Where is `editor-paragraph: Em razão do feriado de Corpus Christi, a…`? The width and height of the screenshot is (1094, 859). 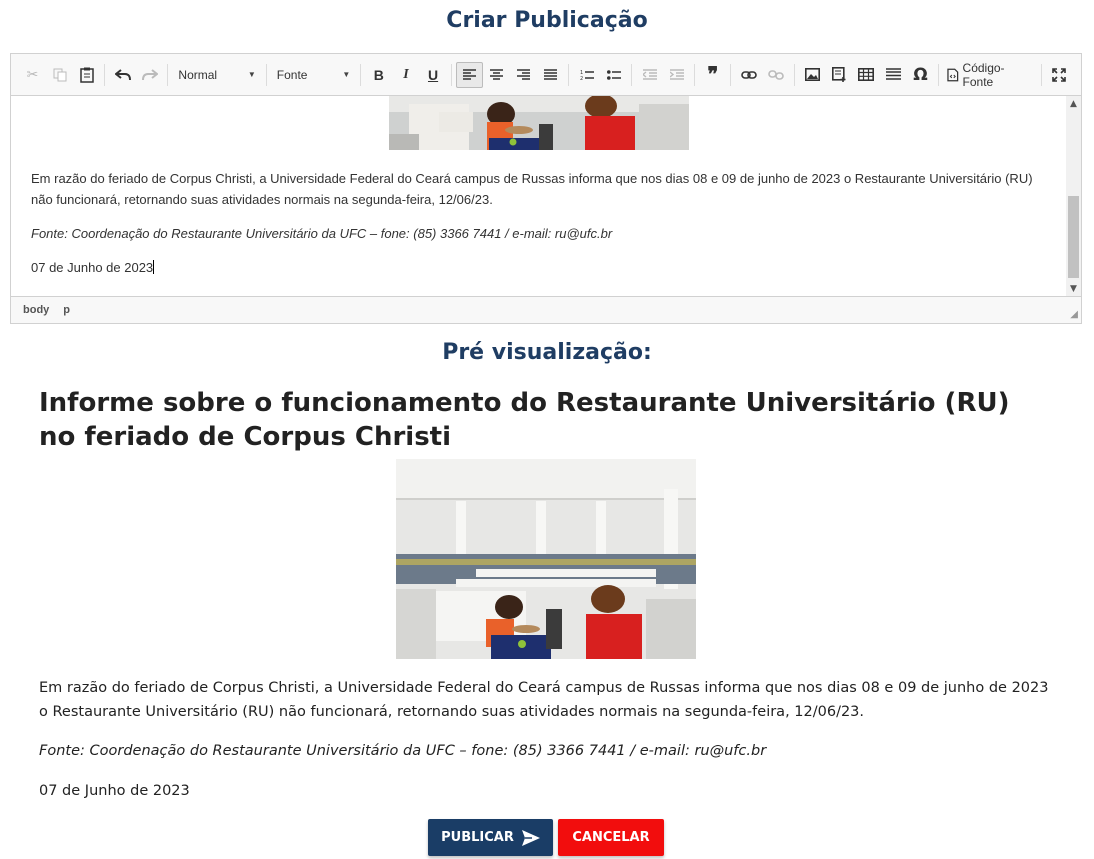 editor-paragraph: Em razão do feriado de Corpus Christi, a… is located at coordinates (532, 189).